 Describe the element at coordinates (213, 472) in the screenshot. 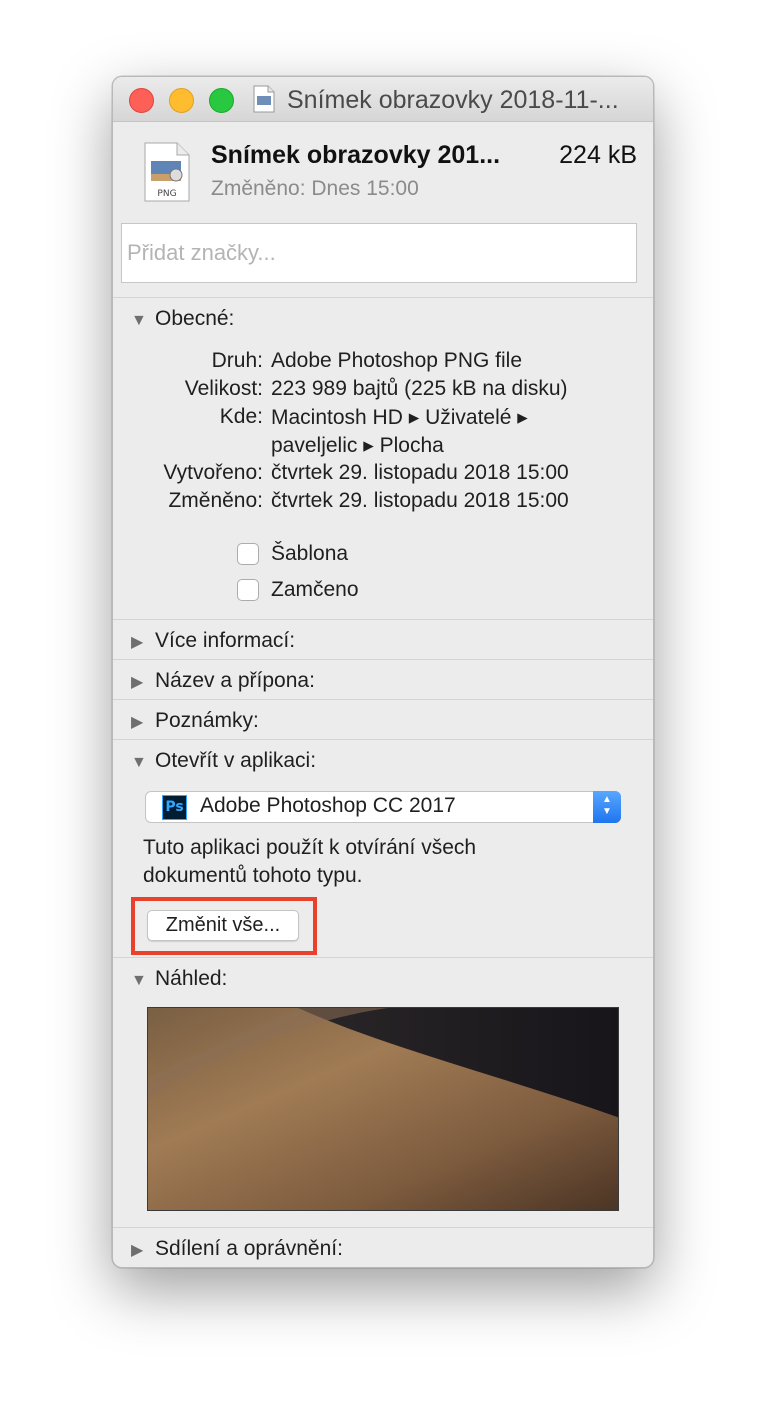

I see `created-label: Vytvořeno:` at that location.